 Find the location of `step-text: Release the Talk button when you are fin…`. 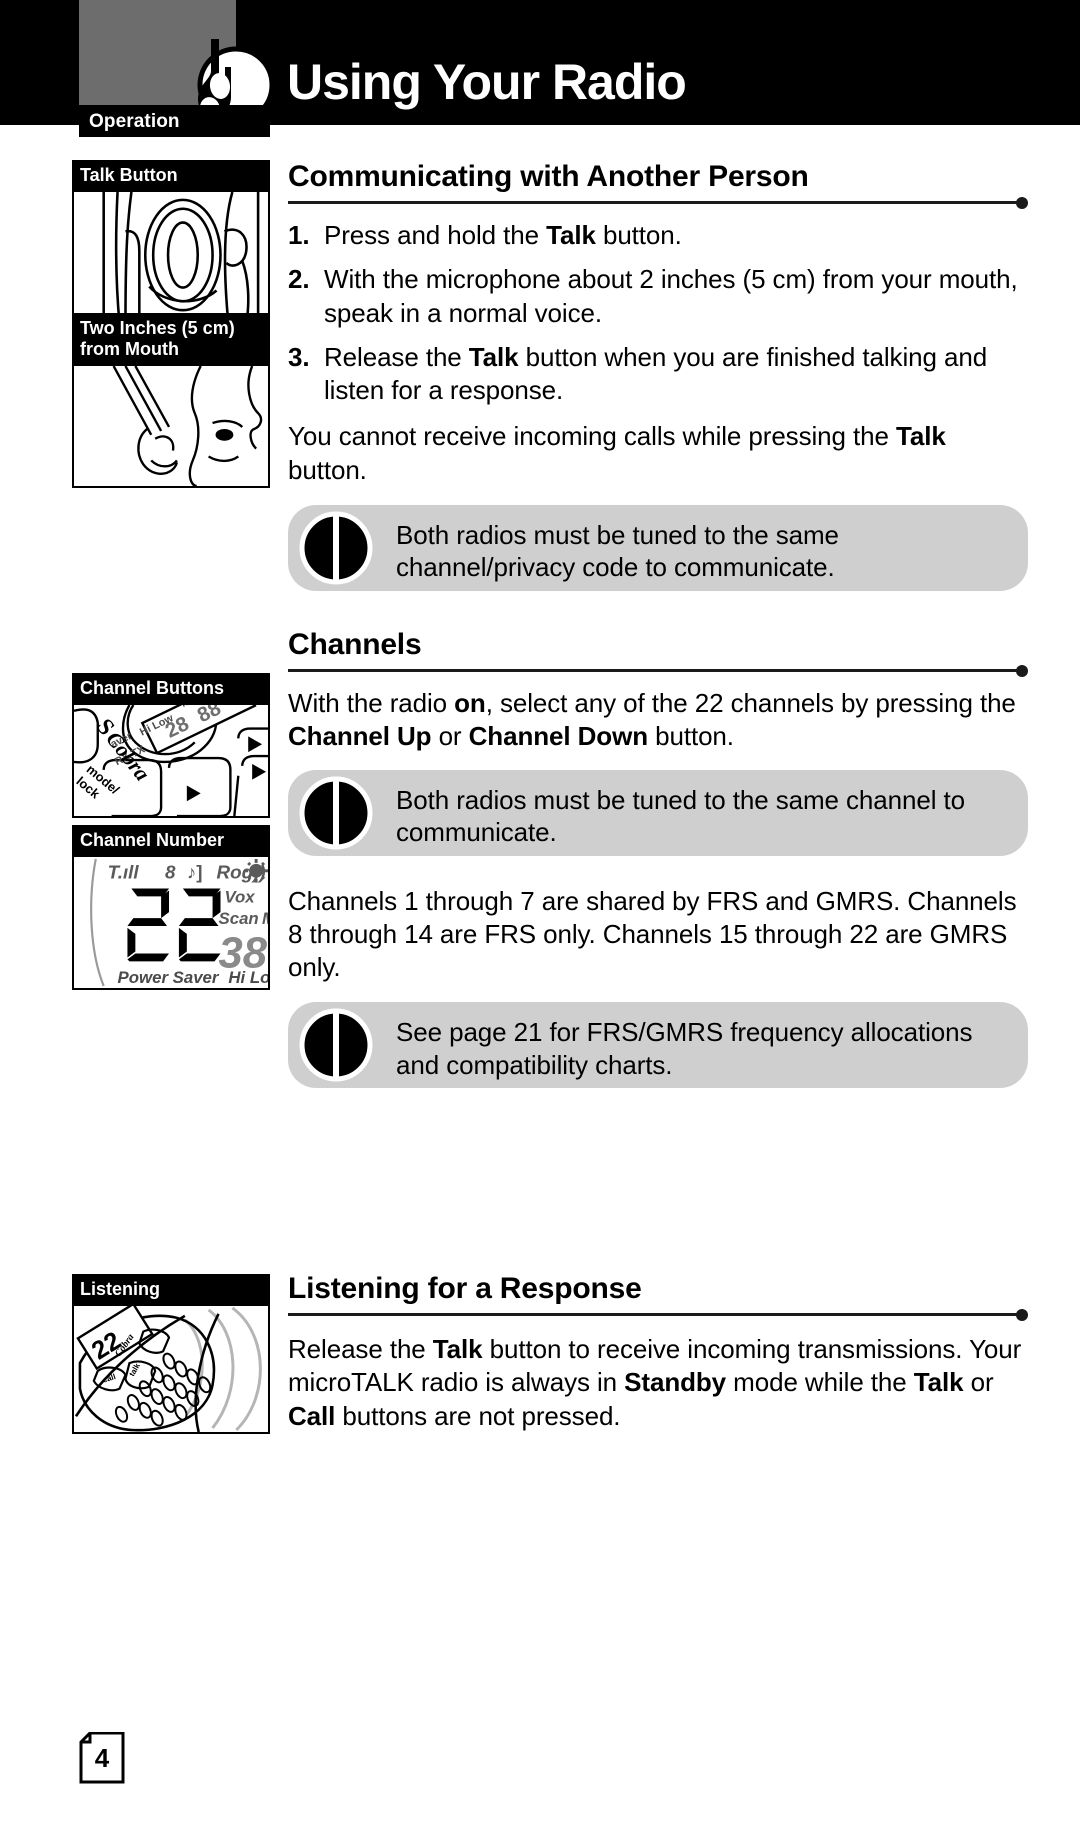

step-text: Release the Talk button when you are fin… is located at coordinates (656, 373).